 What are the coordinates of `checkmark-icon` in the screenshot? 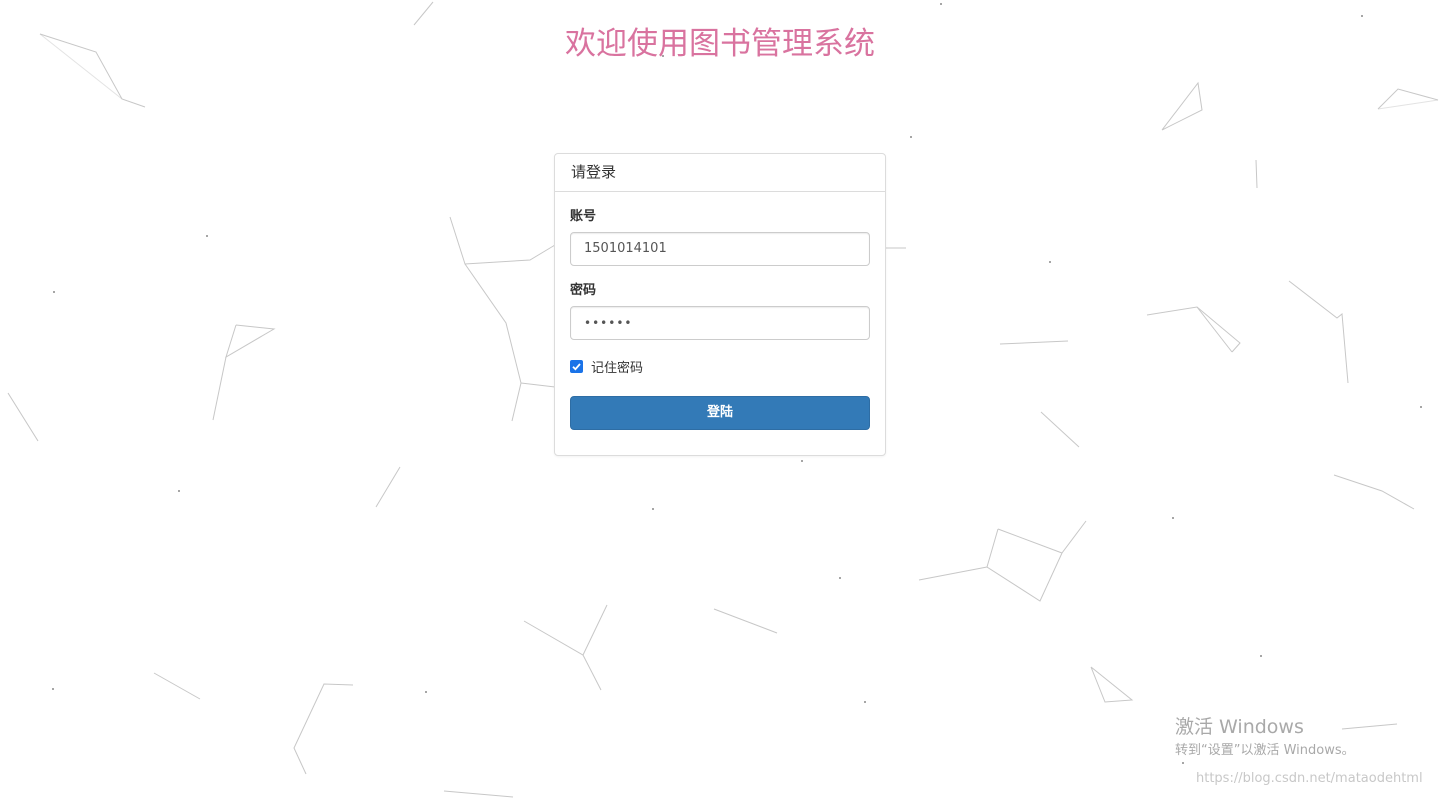 It's located at (576, 366).